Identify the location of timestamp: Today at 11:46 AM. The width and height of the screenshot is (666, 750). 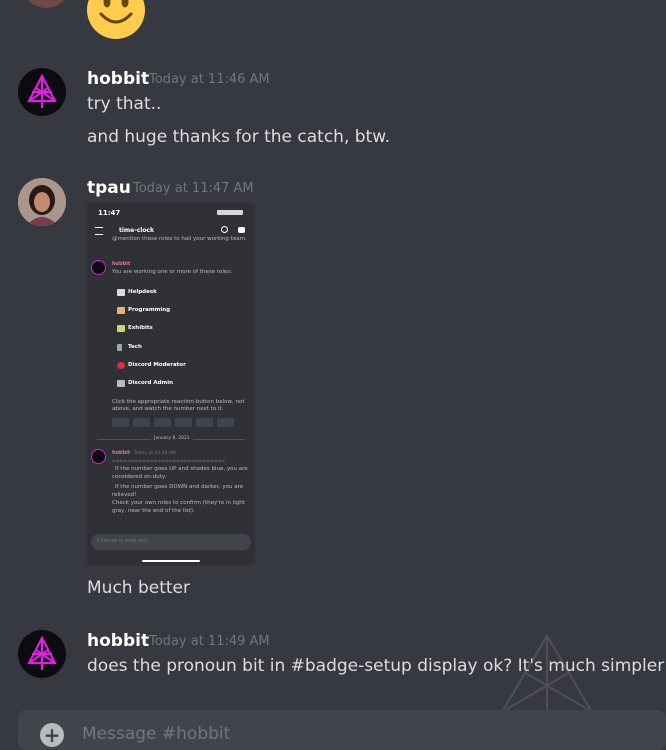
(209, 79).